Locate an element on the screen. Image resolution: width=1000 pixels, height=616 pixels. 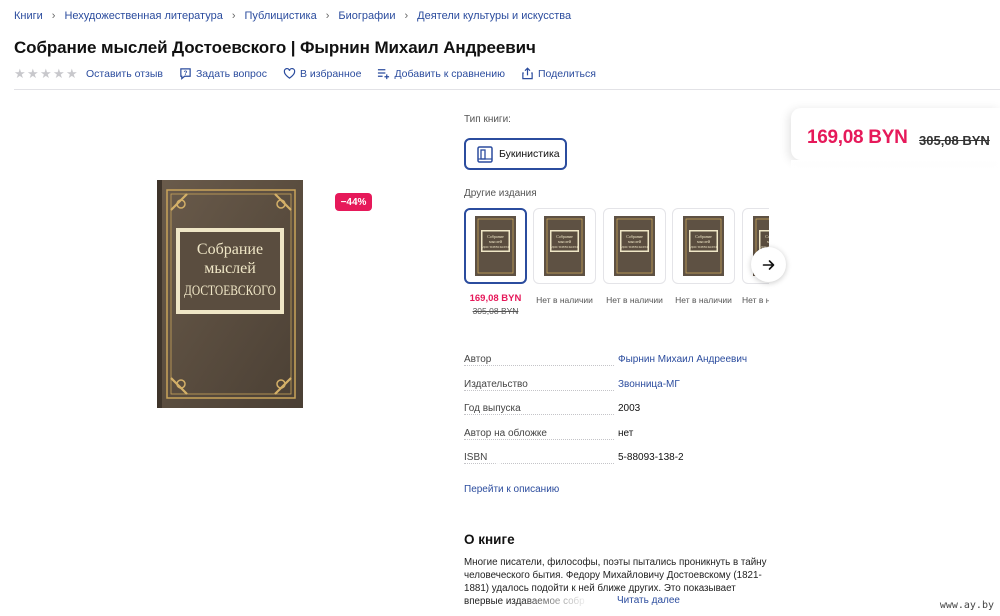
publisher-link: Звонница-МГ is located at coordinates (649, 384).